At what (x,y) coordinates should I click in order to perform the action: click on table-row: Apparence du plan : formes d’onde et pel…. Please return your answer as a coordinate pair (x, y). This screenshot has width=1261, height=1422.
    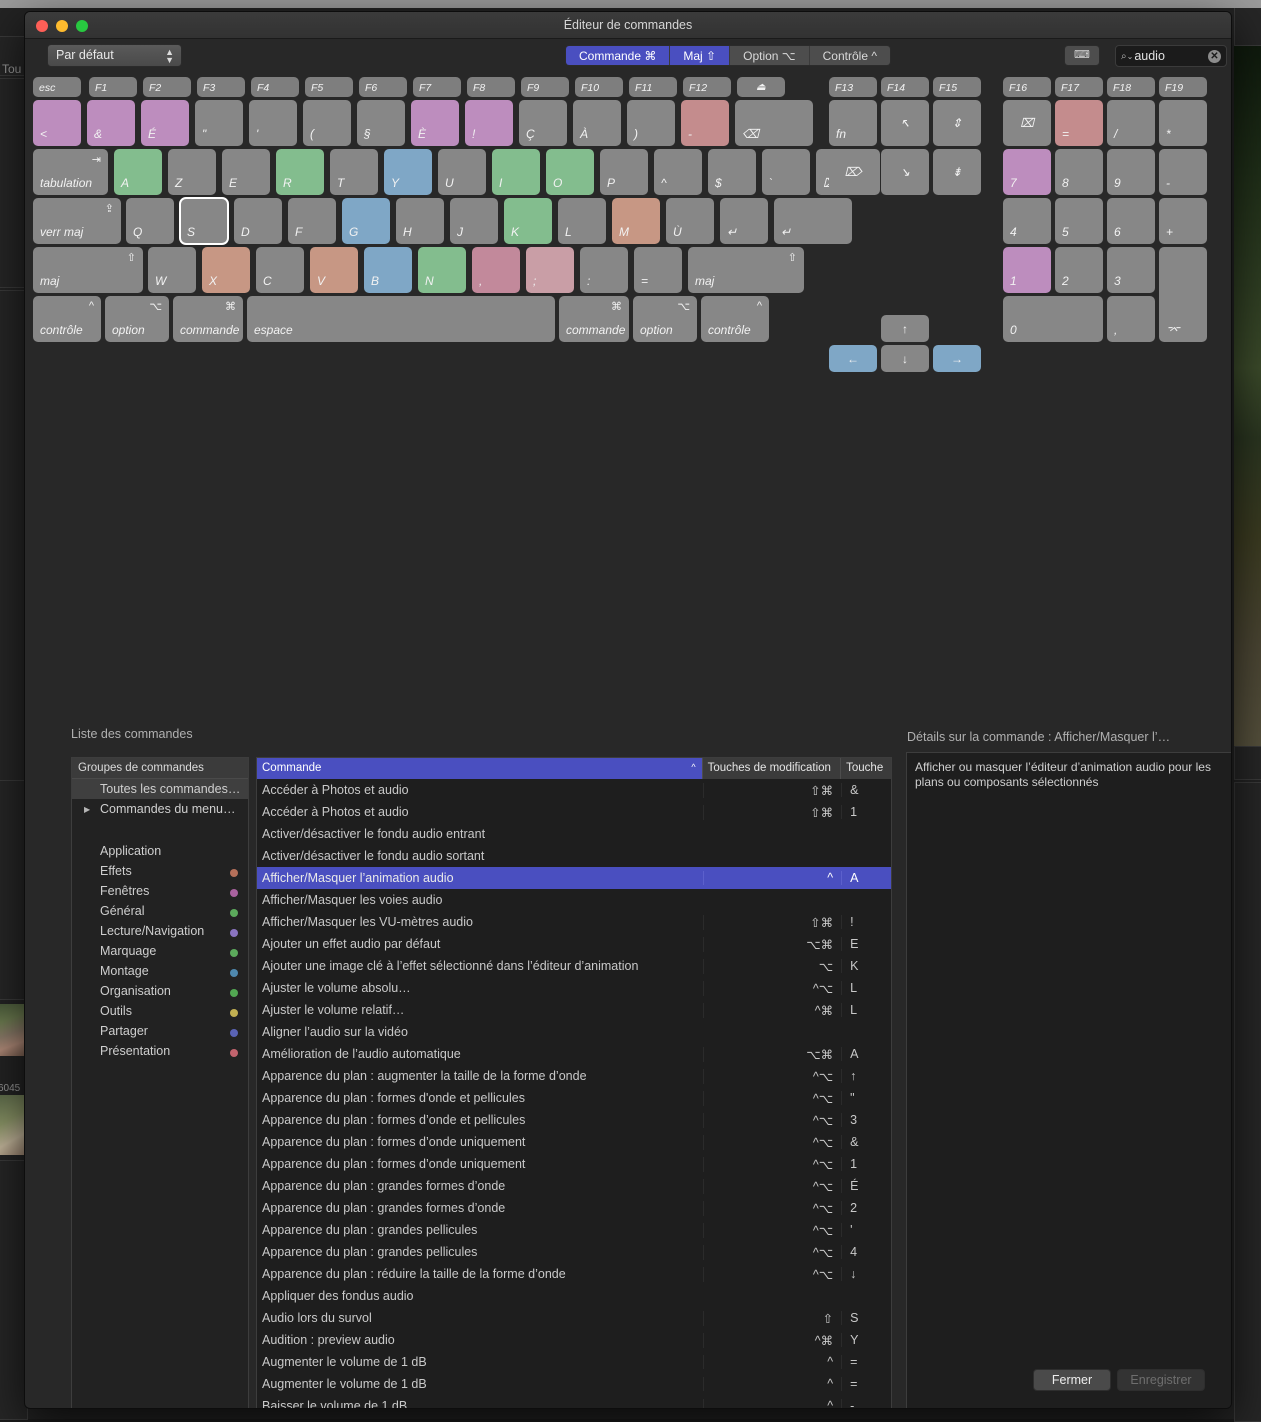
    Looking at the image, I should click on (574, 1120).